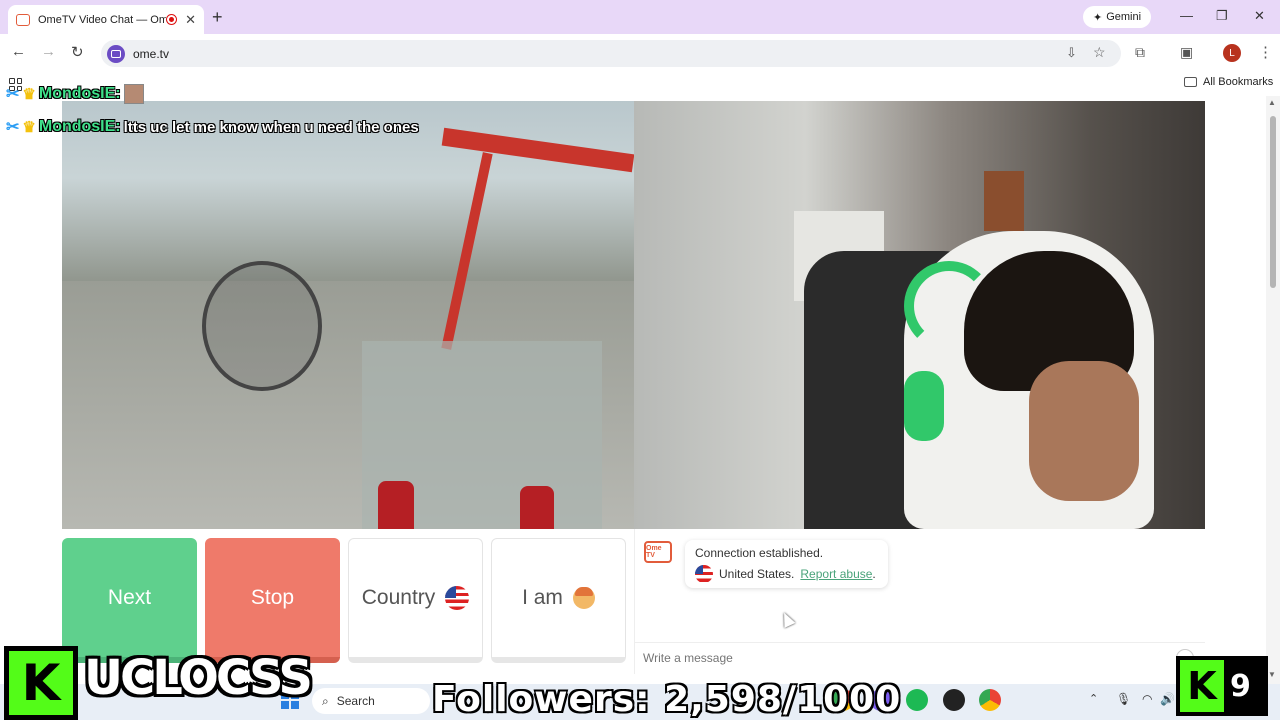 The image size is (1280, 720). What do you see at coordinates (272, 597) in the screenshot?
I see `stop-label: Stop` at bounding box center [272, 597].